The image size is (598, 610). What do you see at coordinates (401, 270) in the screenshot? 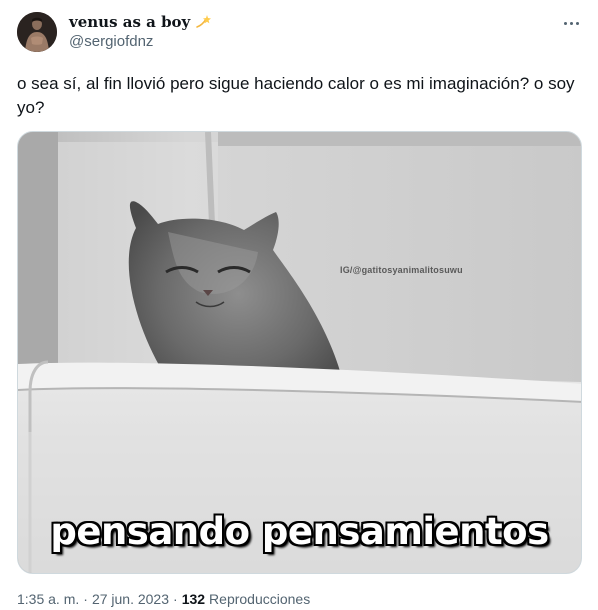
I see `image-watermark: IG/@gatitosyanimalitosuwu` at bounding box center [401, 270].